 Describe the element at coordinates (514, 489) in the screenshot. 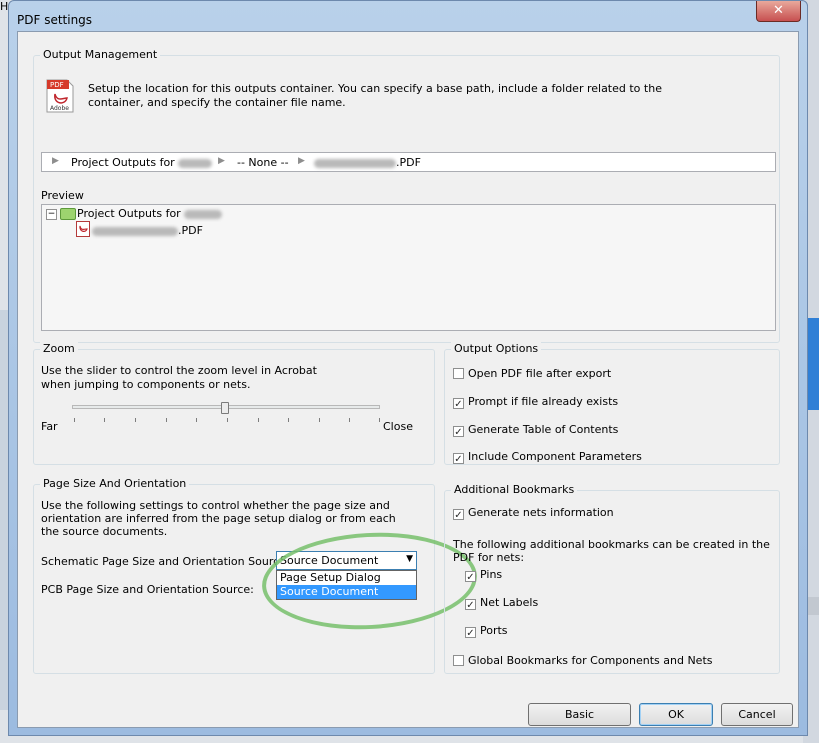

I see `additional-bookmarks-legend: Additional Bookmarks` at that location.